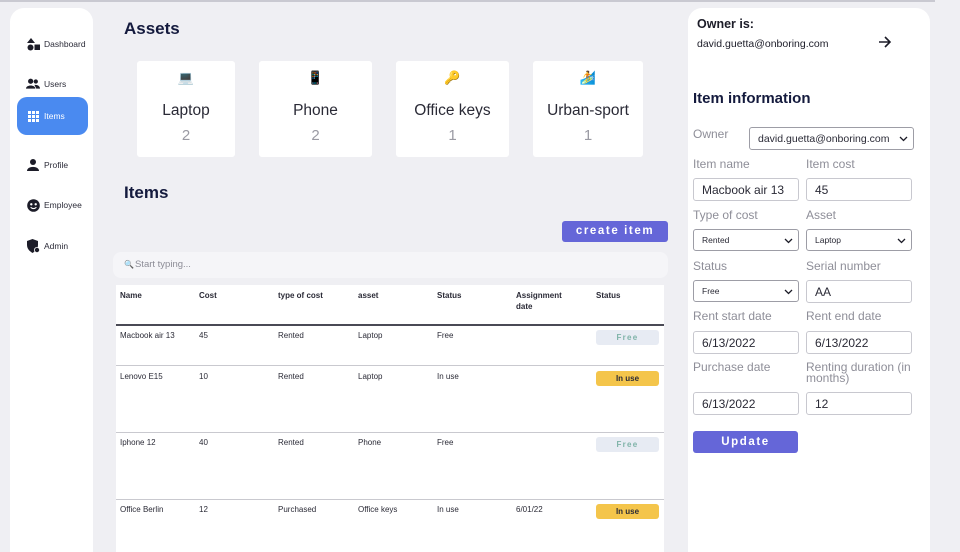  Describe the element at coordinates (146, 192) in the screenshot. I see `items-title: Items` at that location.